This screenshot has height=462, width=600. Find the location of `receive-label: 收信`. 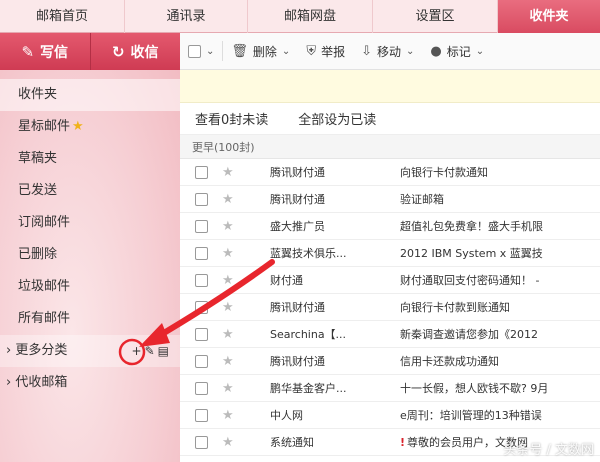

receive-label: 收信 is located at coordinates (144, 52).